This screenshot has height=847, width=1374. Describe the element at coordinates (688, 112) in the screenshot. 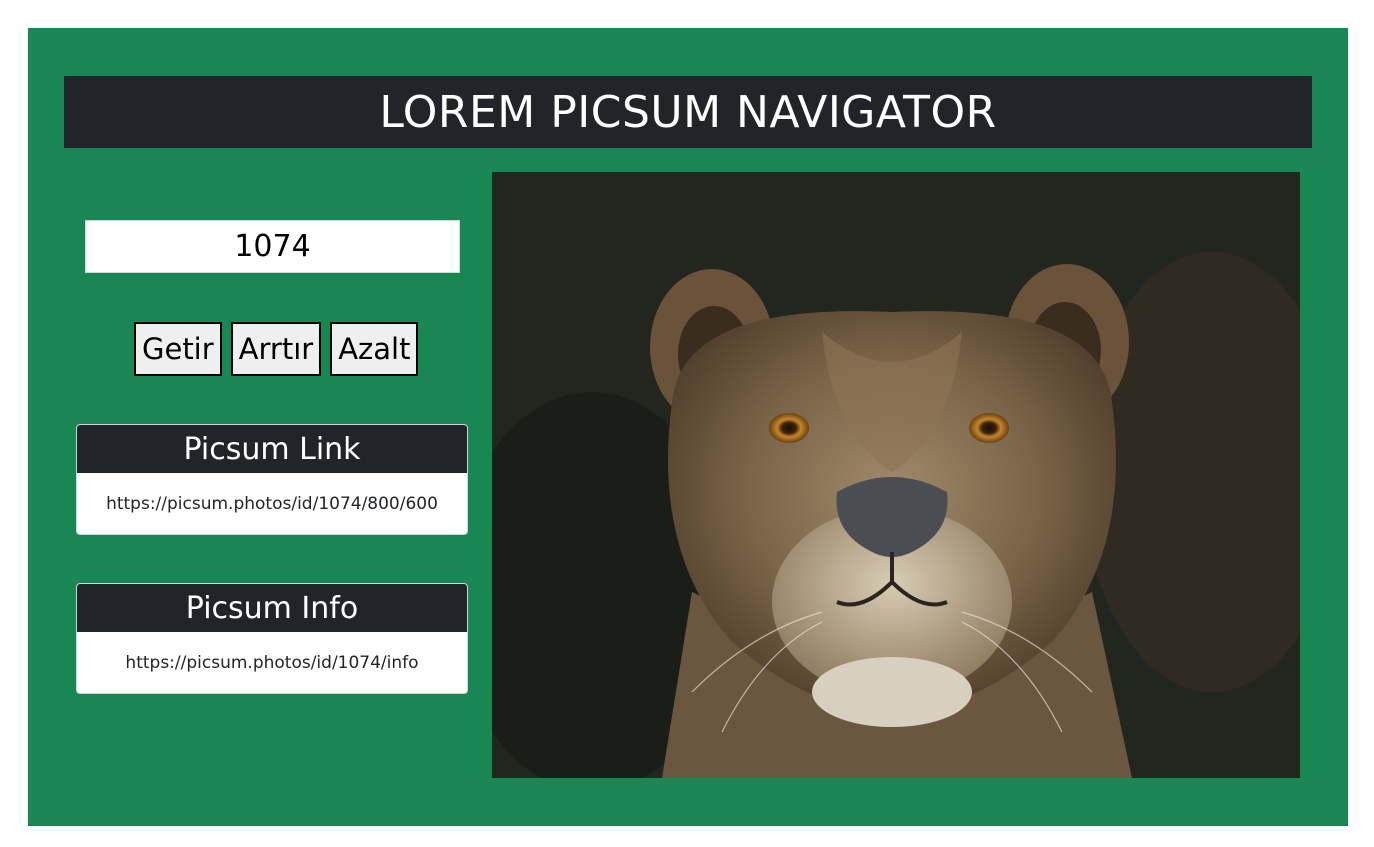

I see `page-title: LOREM PICSUM NAVIGATOR` at that location.